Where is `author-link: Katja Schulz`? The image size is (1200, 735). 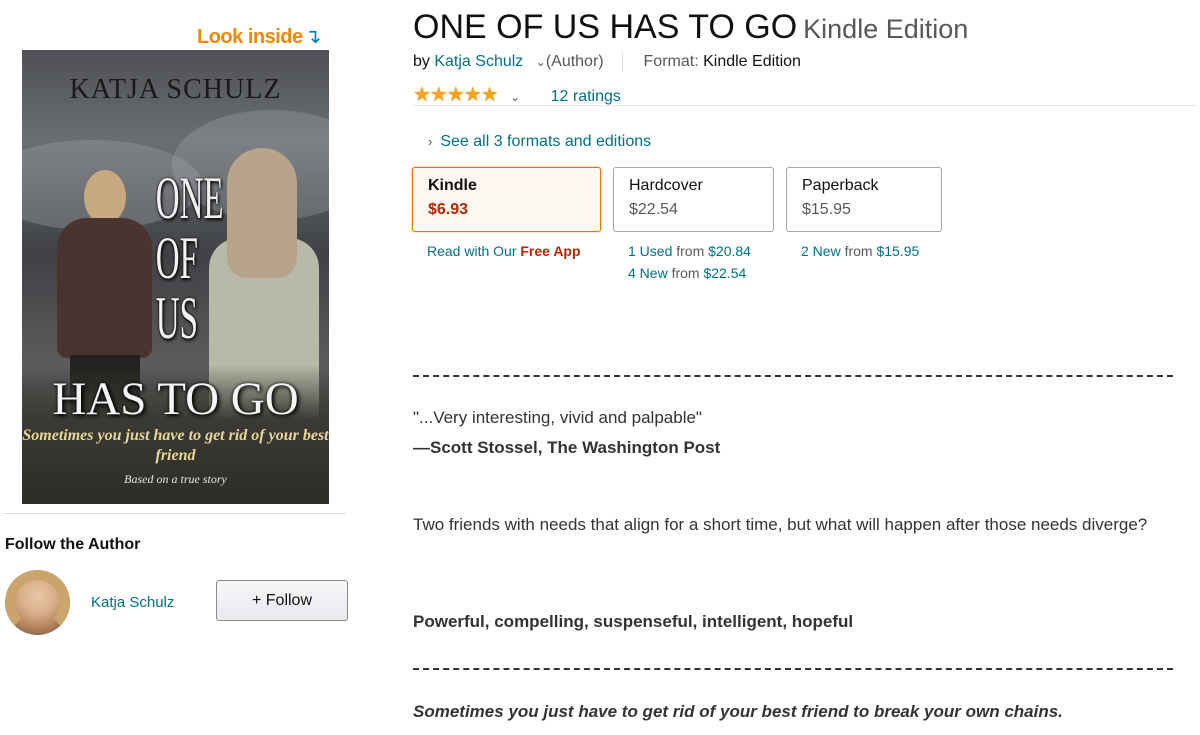 author-link: Katja Schulz is located at coordinates (478, 61).